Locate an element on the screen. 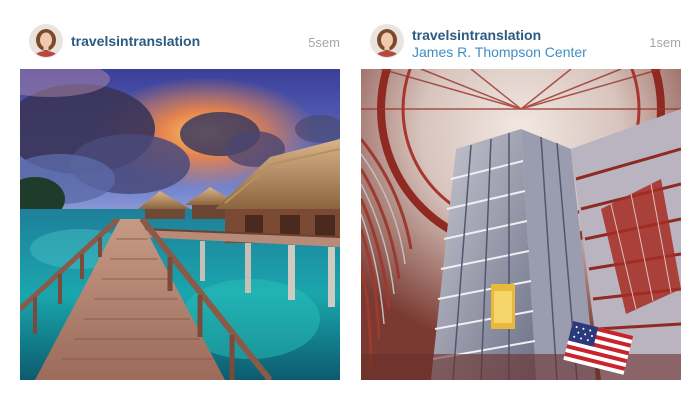 The height and width of the screenshot is (400, 700). post-timestamp: 5sem is located at coordinates (324, 42).